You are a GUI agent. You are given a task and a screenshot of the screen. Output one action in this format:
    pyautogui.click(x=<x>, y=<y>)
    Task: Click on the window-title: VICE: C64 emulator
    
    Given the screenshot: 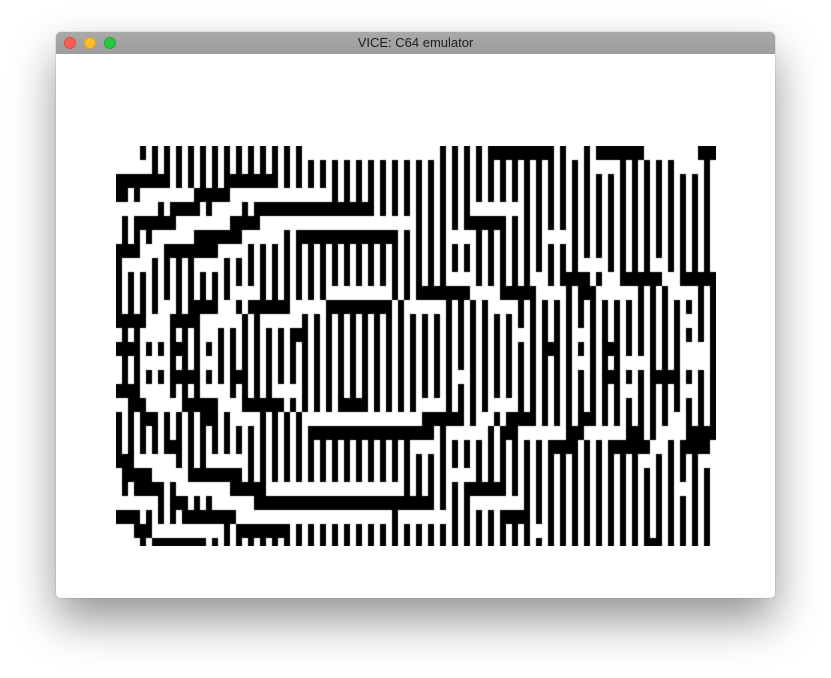 What is the action you would take?
    pyautogui.click(x=415, y=42)
    